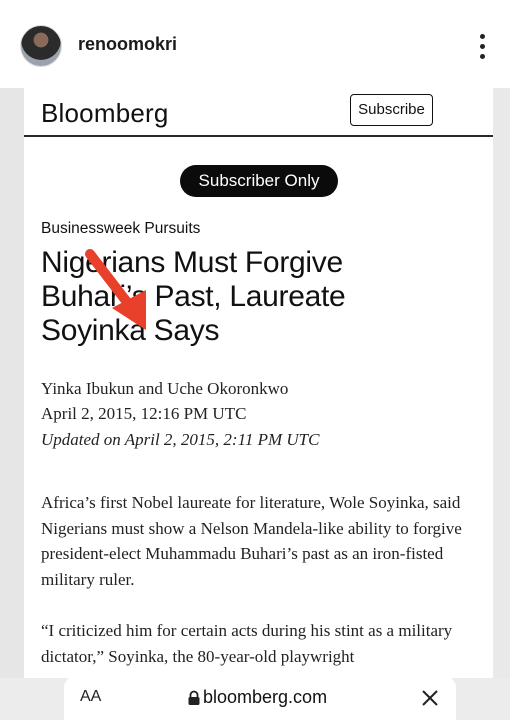 The height and width of the screenshot is (720, 510). I want to click on more-options-icon, so click(482, 49).